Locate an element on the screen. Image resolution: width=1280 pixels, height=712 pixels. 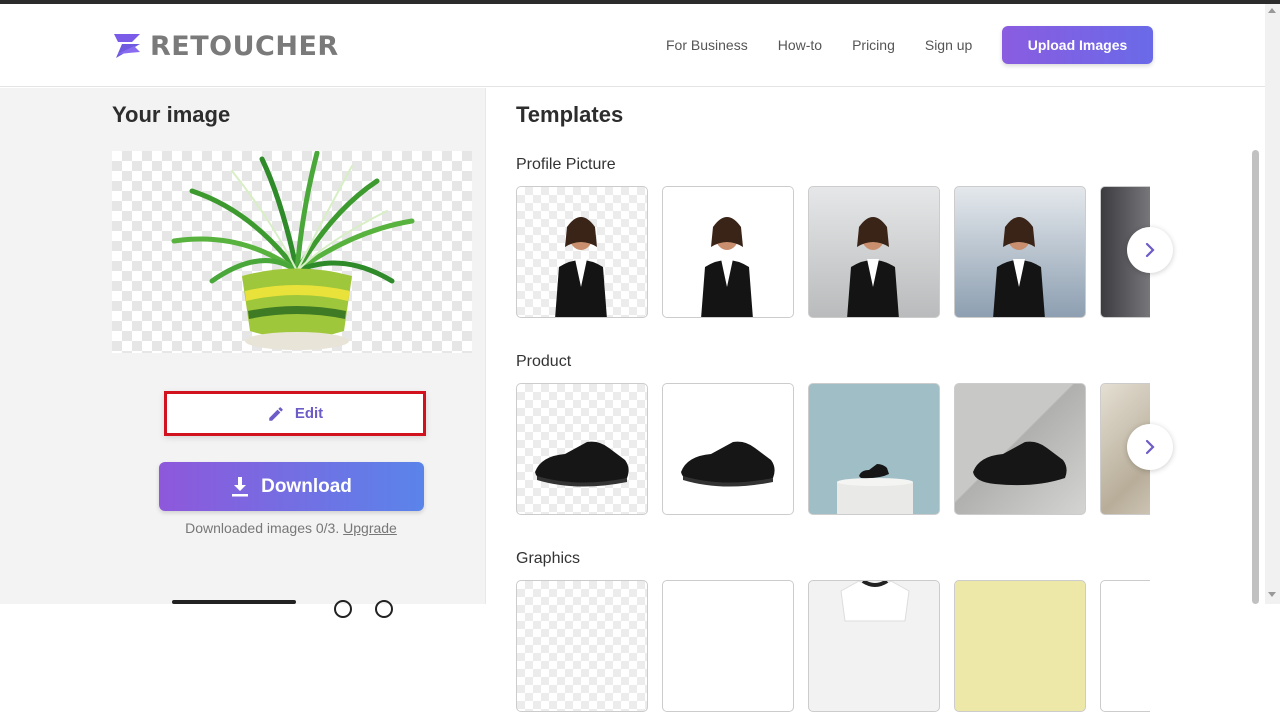
product-next-button is located at coordinates (1150, 447).